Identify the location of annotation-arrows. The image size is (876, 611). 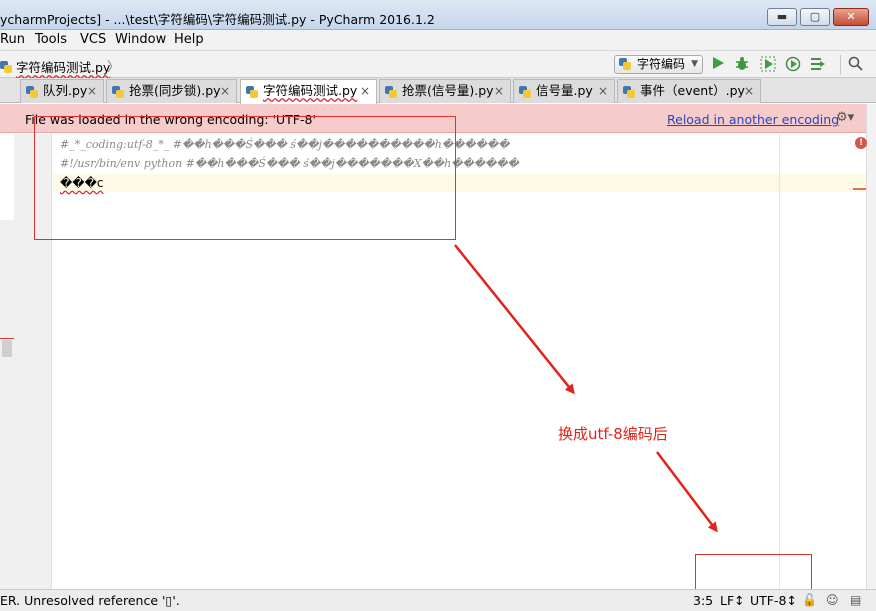
(586, 388).